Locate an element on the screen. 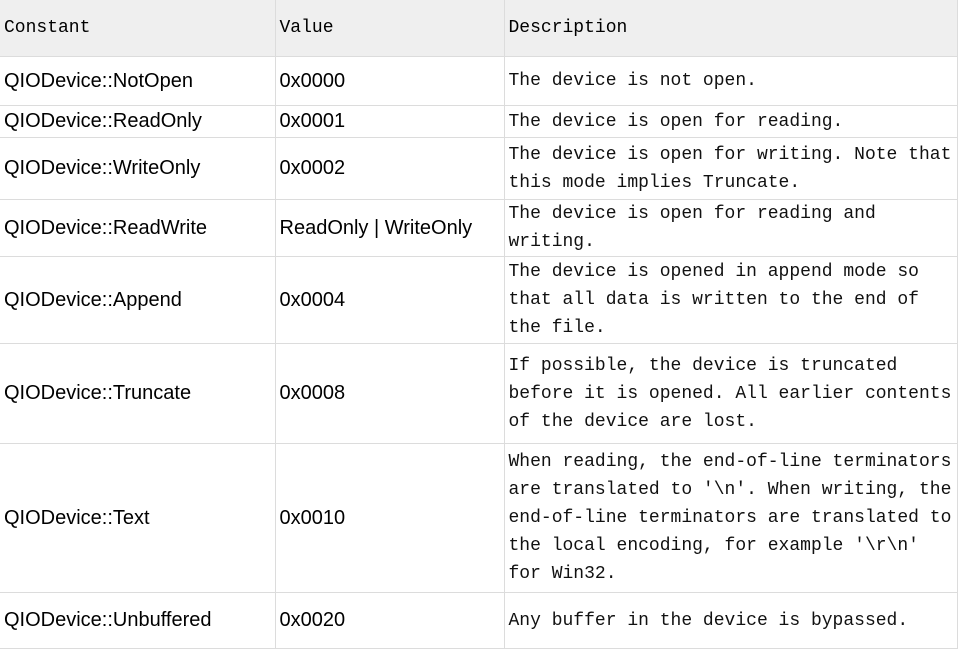 The image size is (958, 649). cell-value: 0x0002 is located at coordinates (389, 168).